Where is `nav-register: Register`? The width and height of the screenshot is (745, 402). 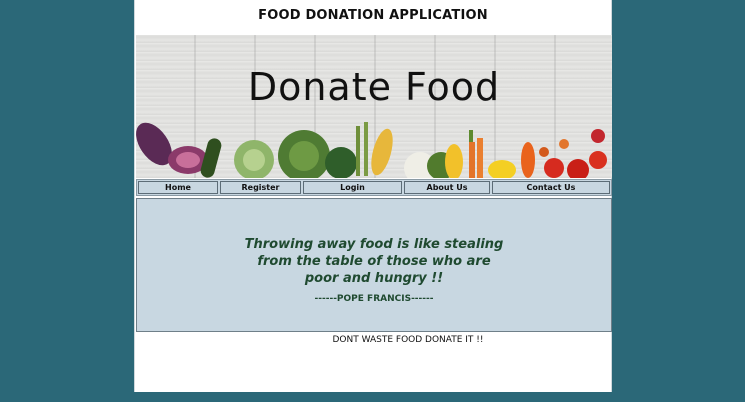 nav-register: Register is located at coordinates (260, 187).